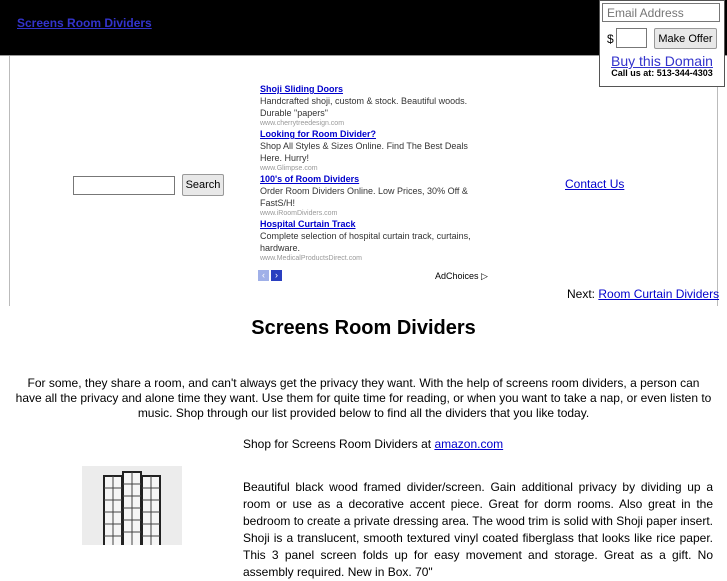 The image size is (727, 581). What do you see at coordinates (457, 276) in the screenshot?
I see `adchoices-label: AdChoices` at bounding box center [457, 276].